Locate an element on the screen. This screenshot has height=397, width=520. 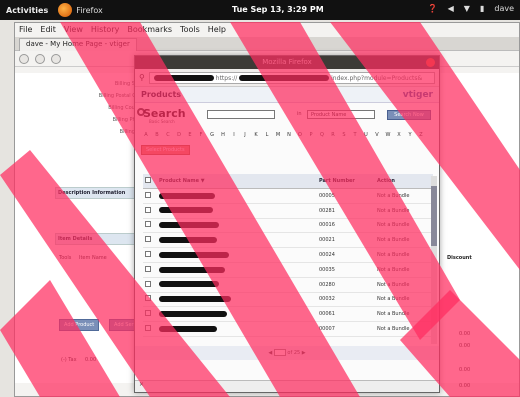
table-row: 00024 Not a Bundle is located at coordinates (288, 255).